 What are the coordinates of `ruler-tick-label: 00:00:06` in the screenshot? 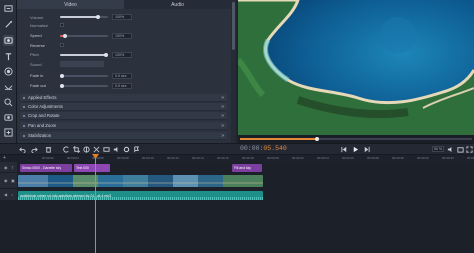 It's located at (98, 158).